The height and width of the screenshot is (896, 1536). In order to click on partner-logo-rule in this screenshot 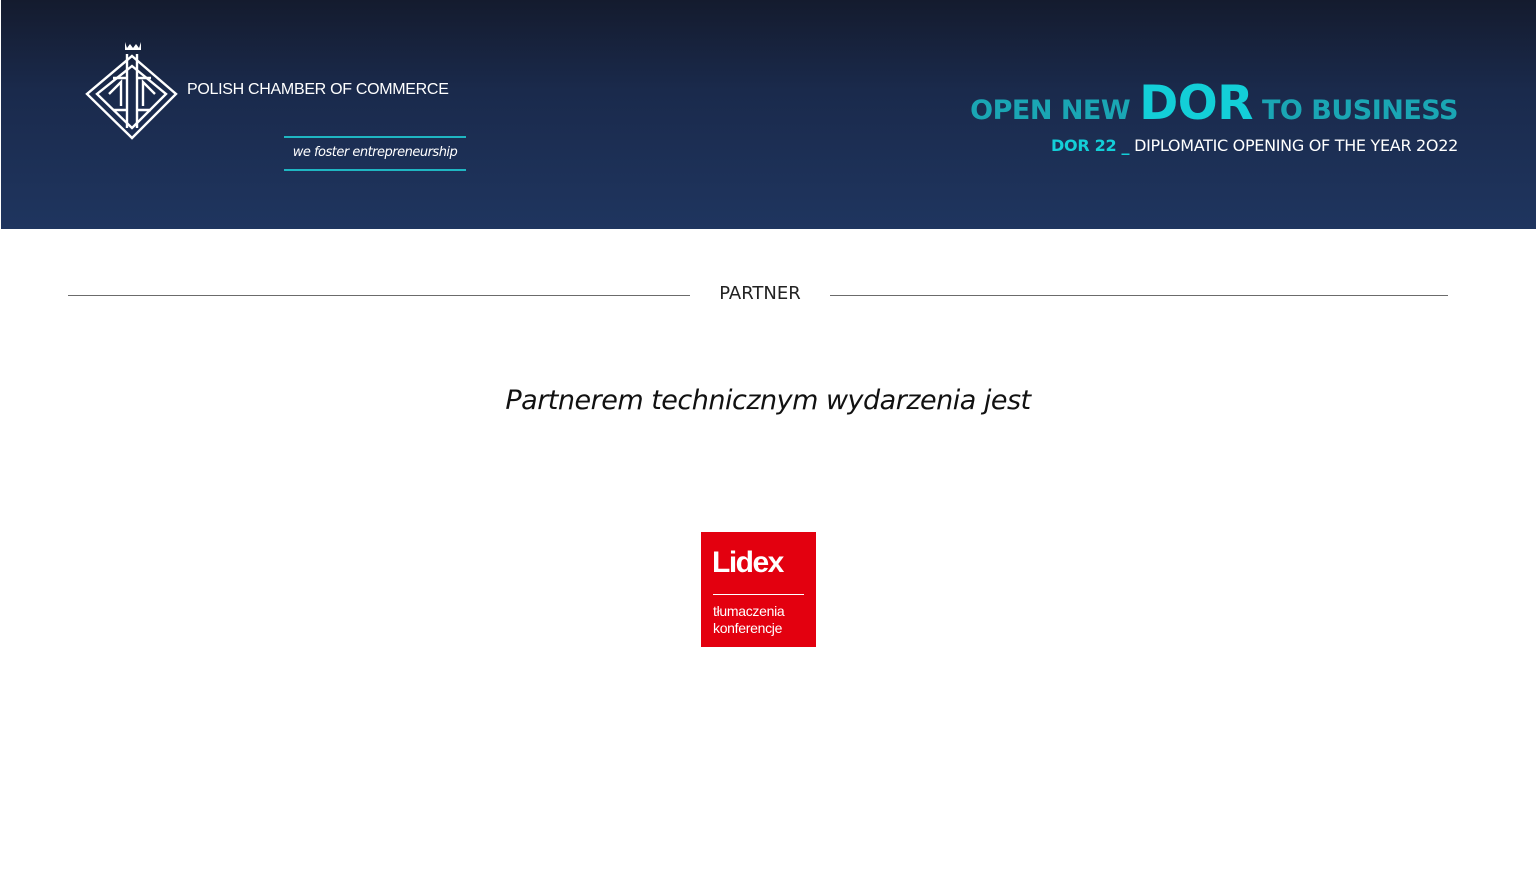, I will do `click(758, 594)`.